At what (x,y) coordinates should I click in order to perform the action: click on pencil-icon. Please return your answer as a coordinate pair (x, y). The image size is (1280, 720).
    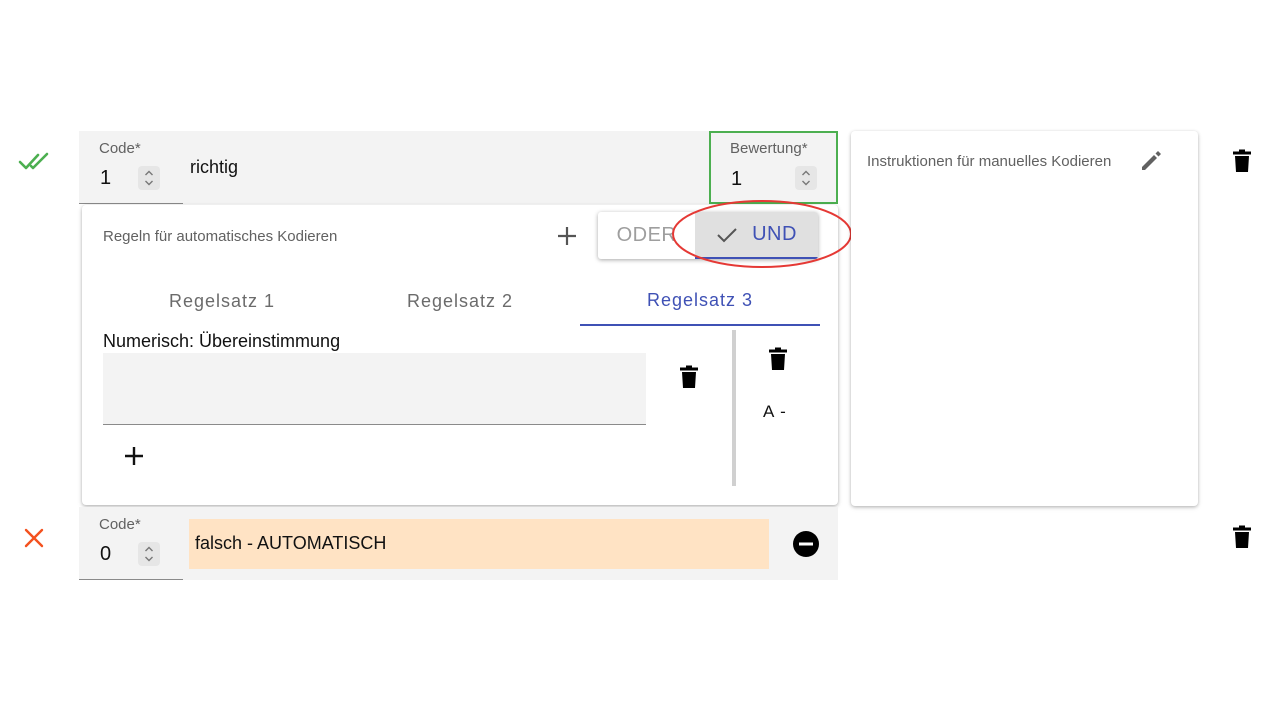
    Looking at the image, I should click on (1151, 160).